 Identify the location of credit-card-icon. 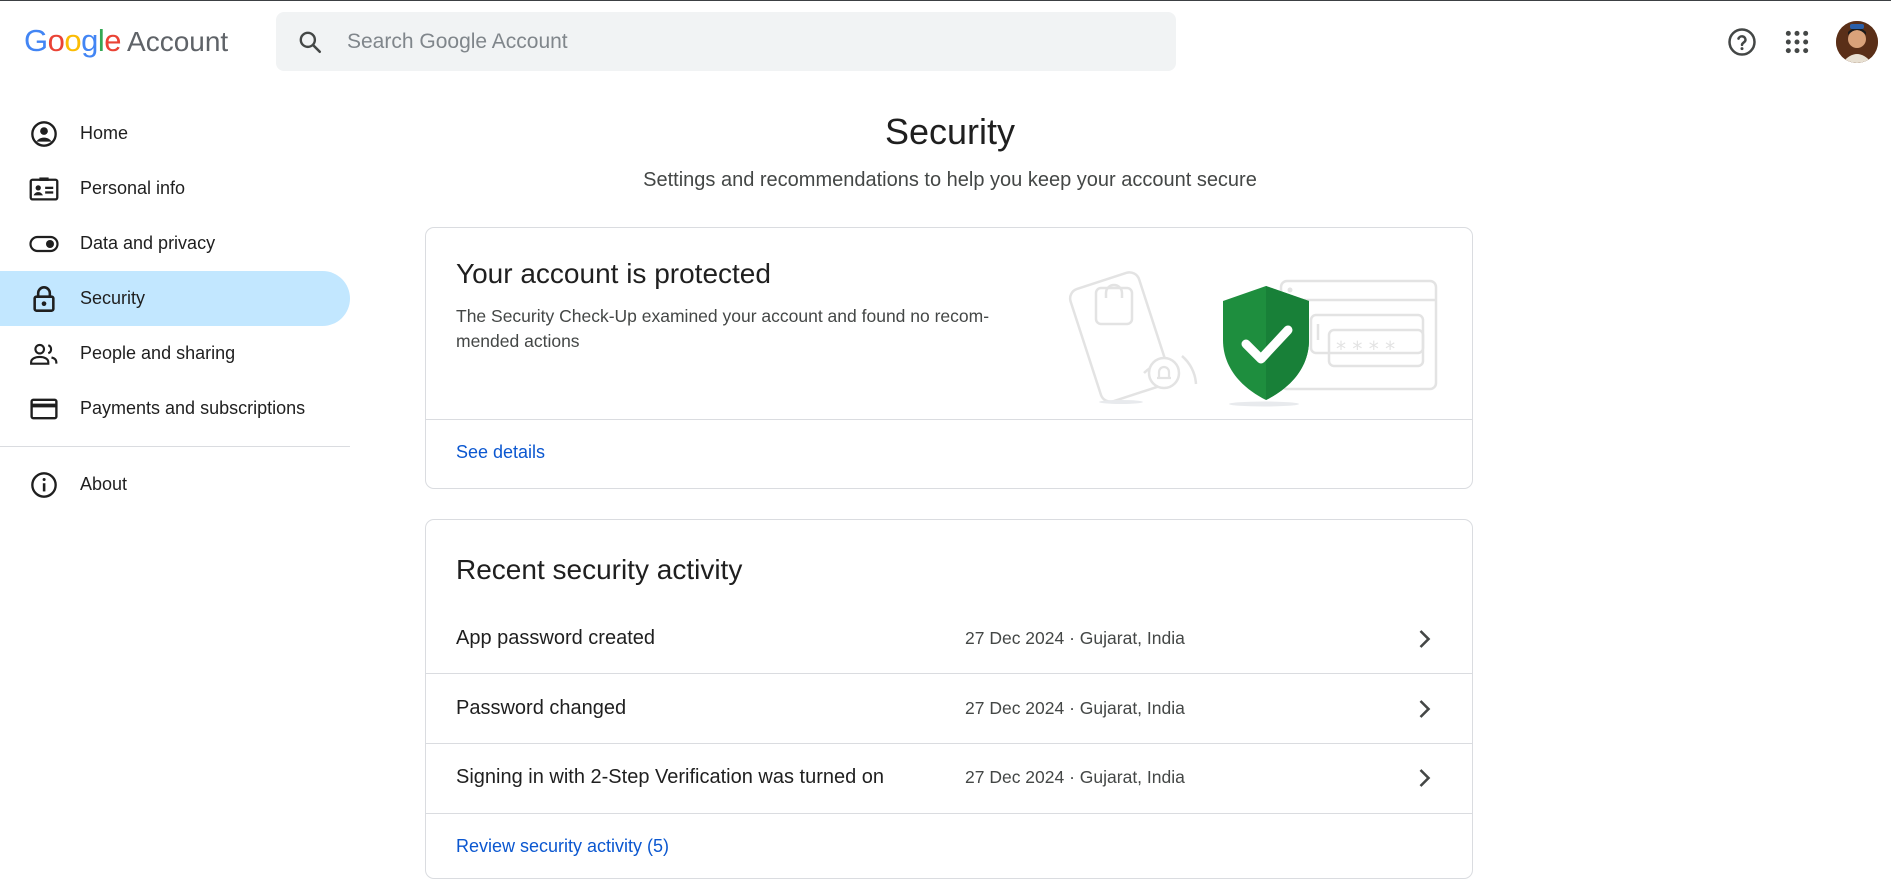
(44, 409).